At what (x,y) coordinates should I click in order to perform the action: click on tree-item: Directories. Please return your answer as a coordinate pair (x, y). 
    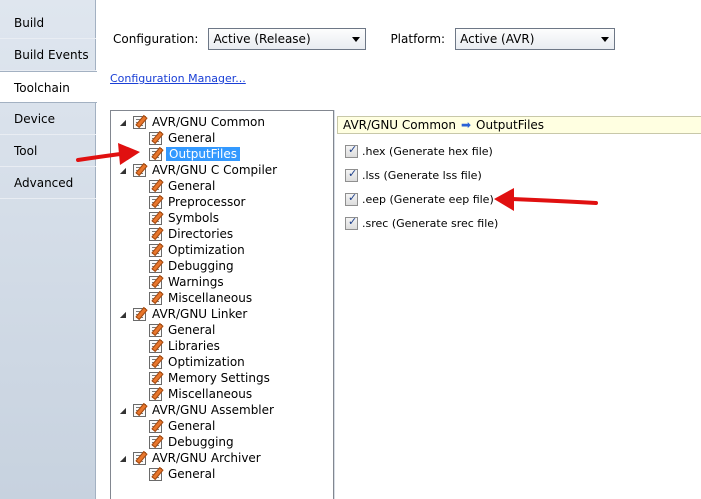
    Looking at the image, I should click on (192, 234).